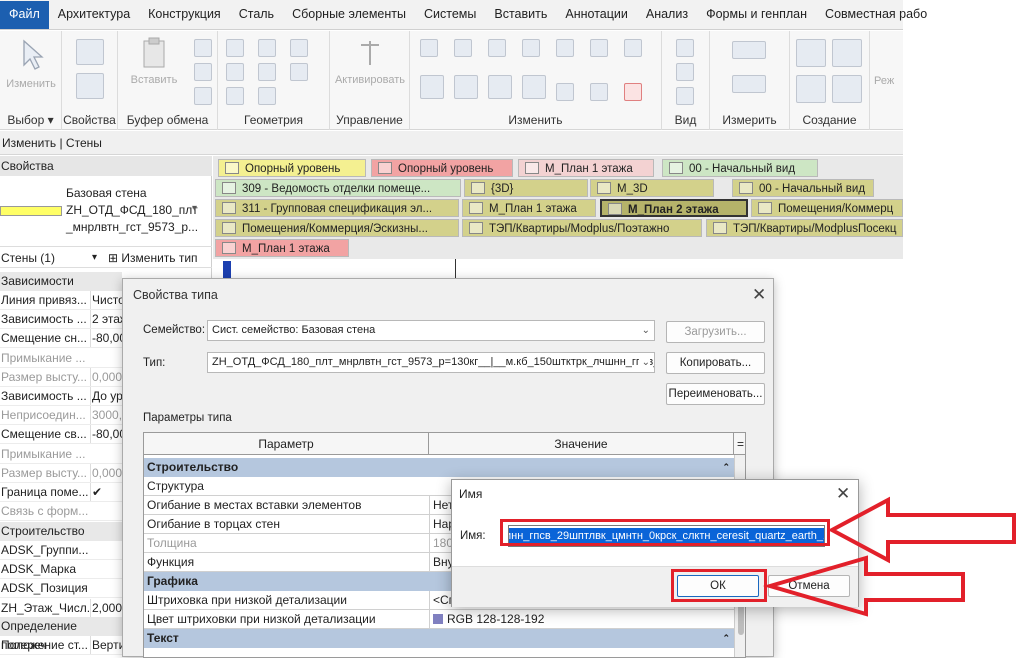 The height and width of the screenshot is (658, 1021). I want to click on array-icon, so click(565, 92).